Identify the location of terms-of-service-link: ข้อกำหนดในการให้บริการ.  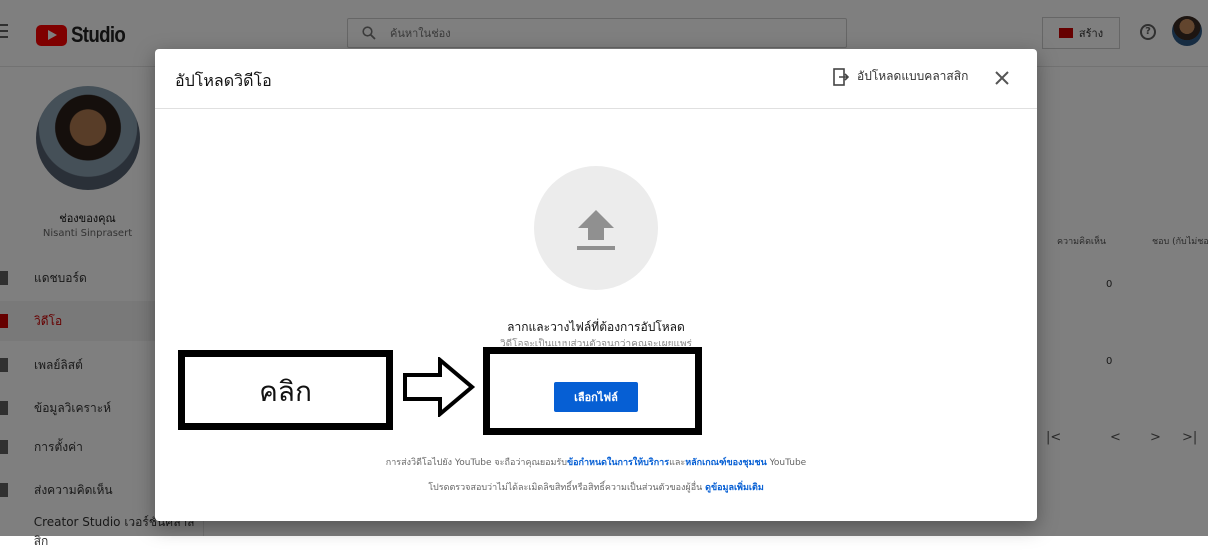
(618, 463).